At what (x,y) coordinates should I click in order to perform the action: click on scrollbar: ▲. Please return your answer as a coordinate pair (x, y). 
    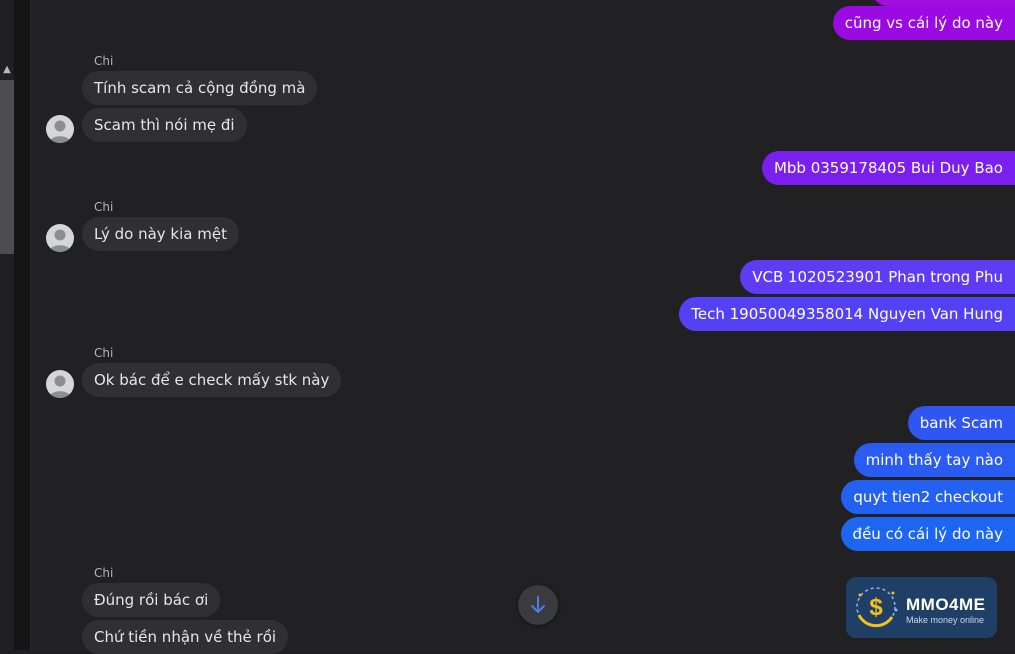
    Looking at the image, I should click on (7, 340).